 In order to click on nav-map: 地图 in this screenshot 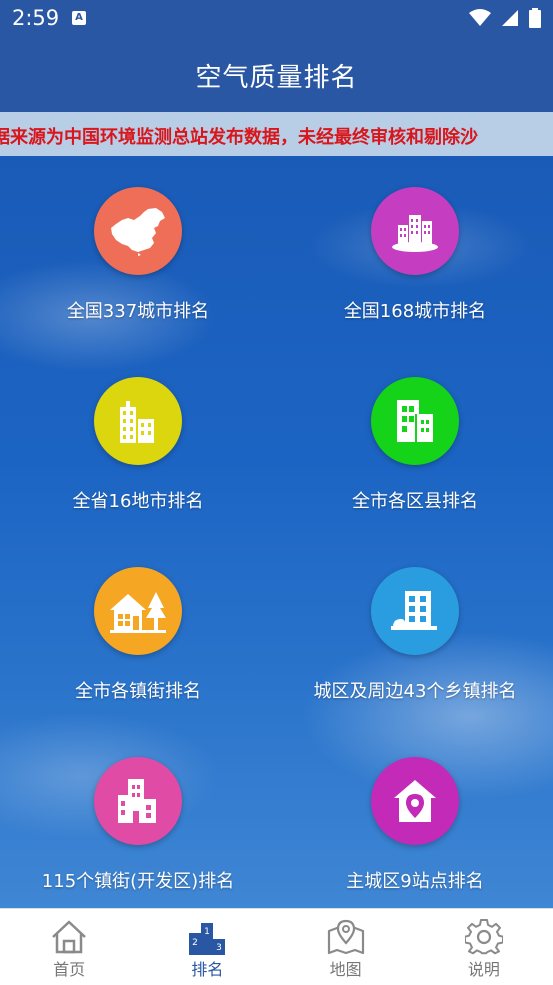, I will do `click(346, 947)`.